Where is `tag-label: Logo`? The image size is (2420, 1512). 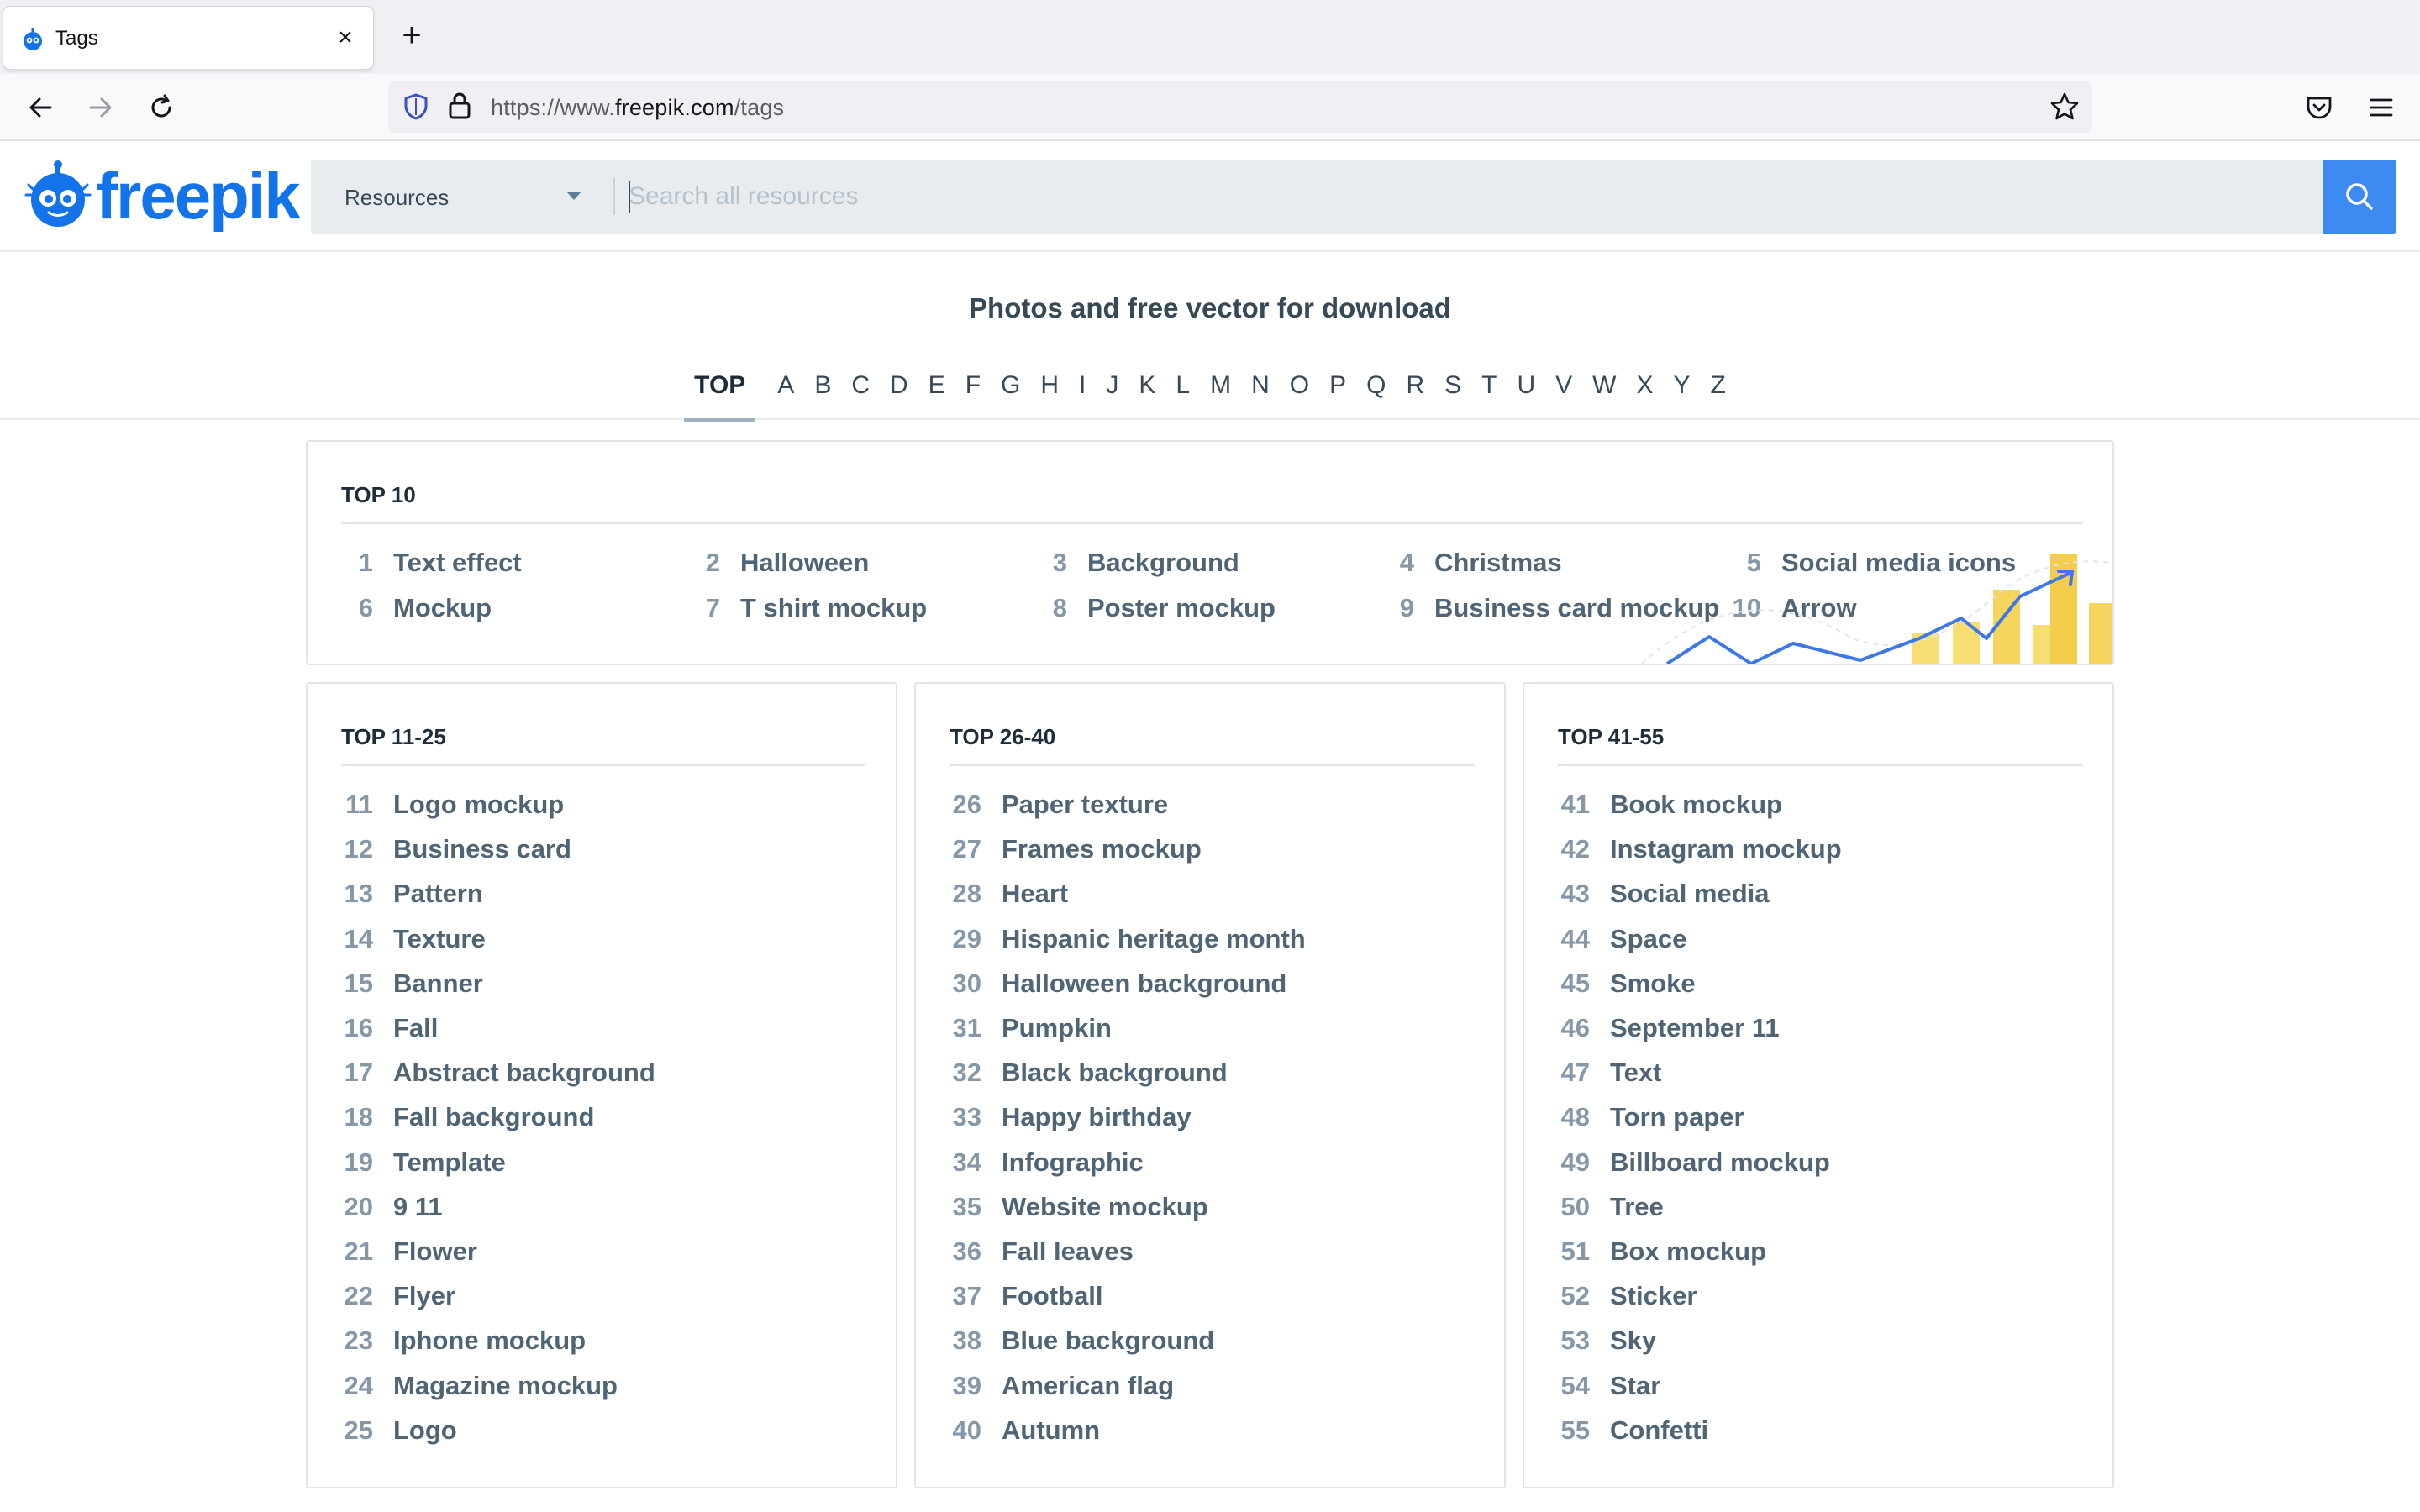
tag-label: Logo is located at coordinates (425, 1430).